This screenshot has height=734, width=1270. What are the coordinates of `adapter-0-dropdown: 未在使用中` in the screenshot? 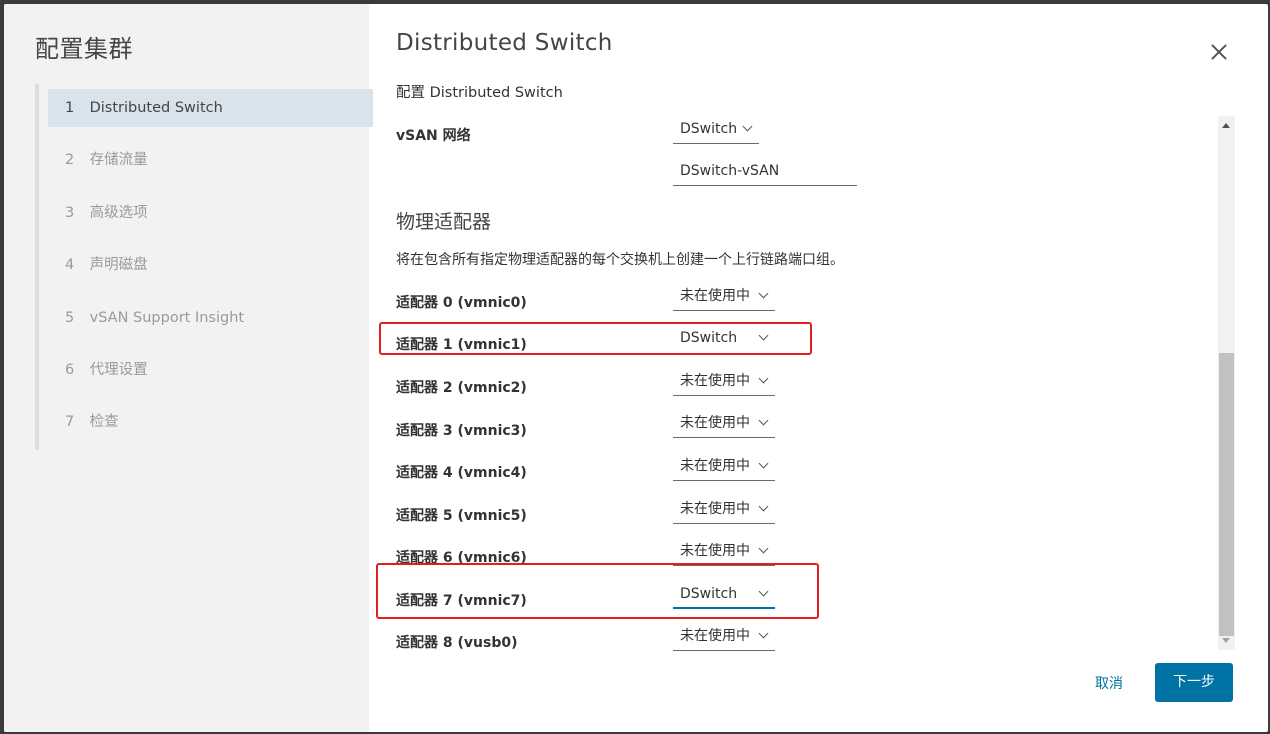 It's located at (724, 297).